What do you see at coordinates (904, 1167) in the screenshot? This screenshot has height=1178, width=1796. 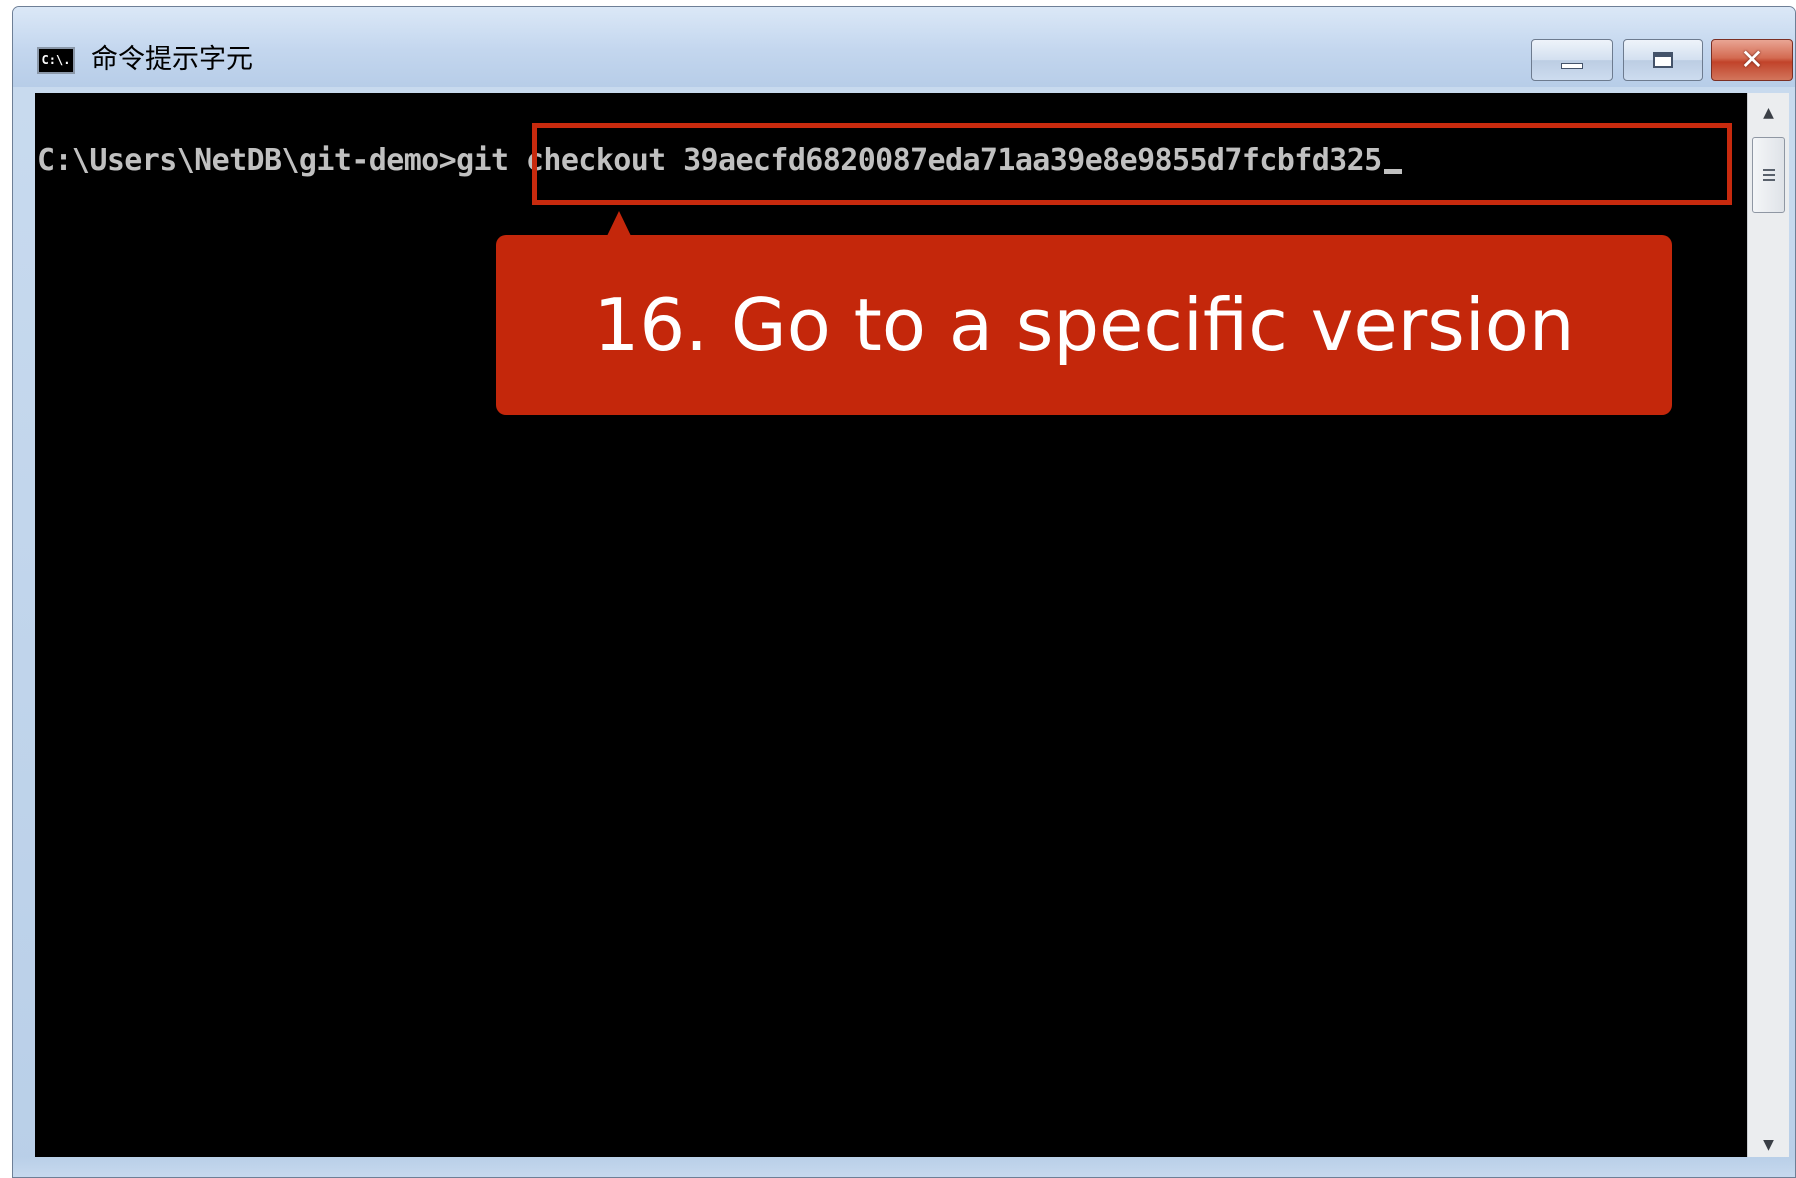 I see `window-bottom-frame` at bounding box center [904, 1167].